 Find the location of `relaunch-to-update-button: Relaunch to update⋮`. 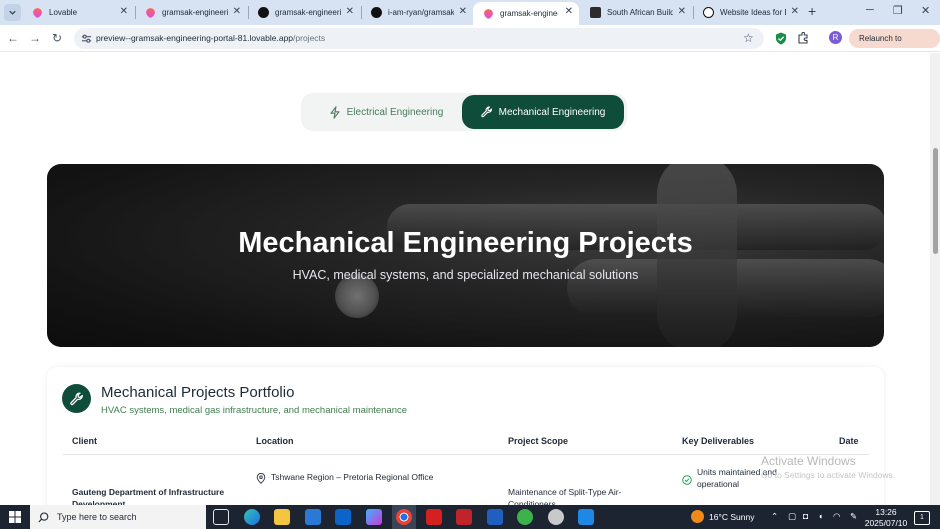

relaunch-to-update-button: Relaunch to update⋮ is located at coordinates (894, 45).